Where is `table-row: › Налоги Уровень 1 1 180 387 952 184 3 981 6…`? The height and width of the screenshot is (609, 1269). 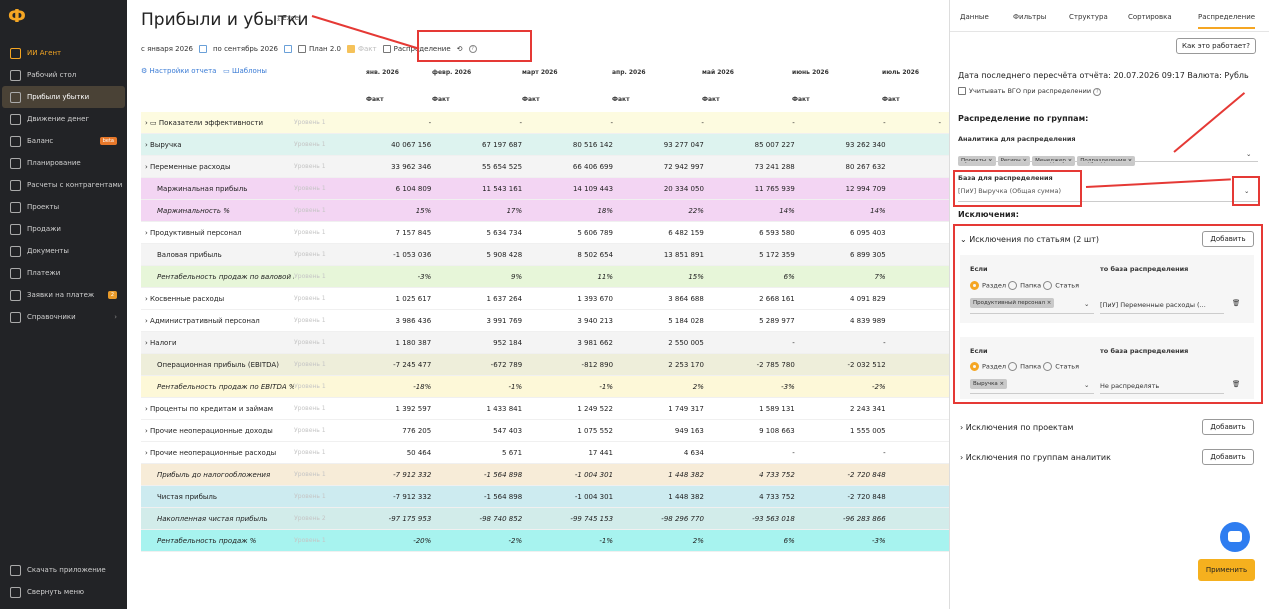
table-row: › Налоги Уровень 1 1 180 387 952 184 3 981 6… is located at coordinates (545, 343).